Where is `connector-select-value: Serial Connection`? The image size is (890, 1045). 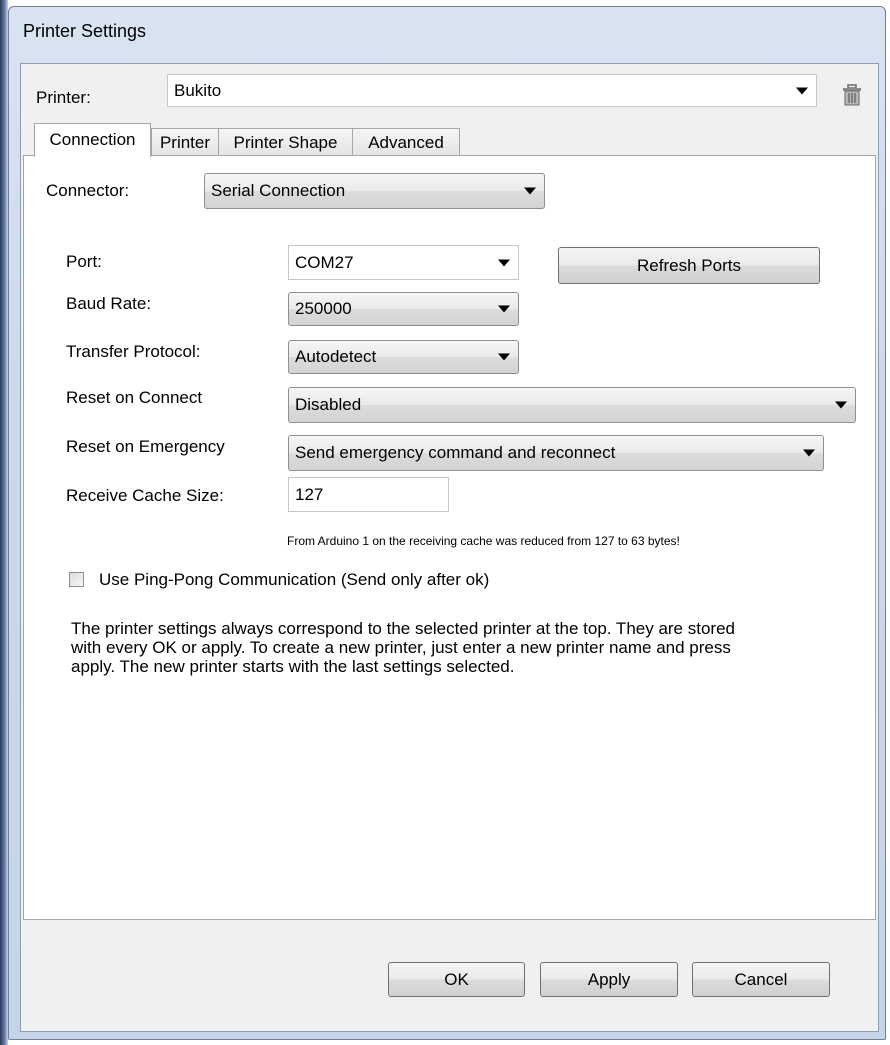 connector-select-value: Serial Connection is located at coordinates (278, 190).